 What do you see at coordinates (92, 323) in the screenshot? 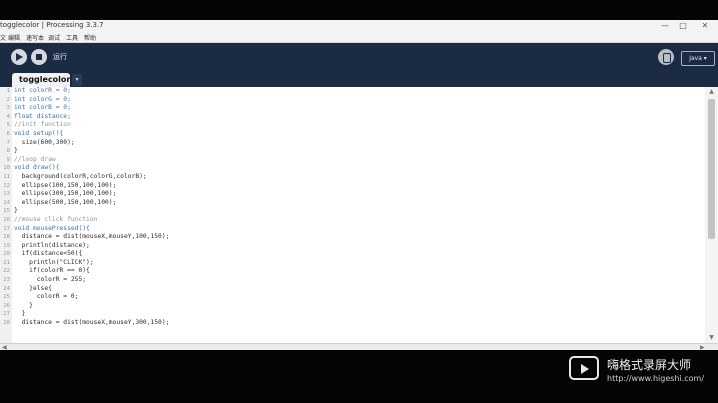
I see `code-line: distance = dist(mouseX,mouseY,300,150);` at bounding box center [92, 323].